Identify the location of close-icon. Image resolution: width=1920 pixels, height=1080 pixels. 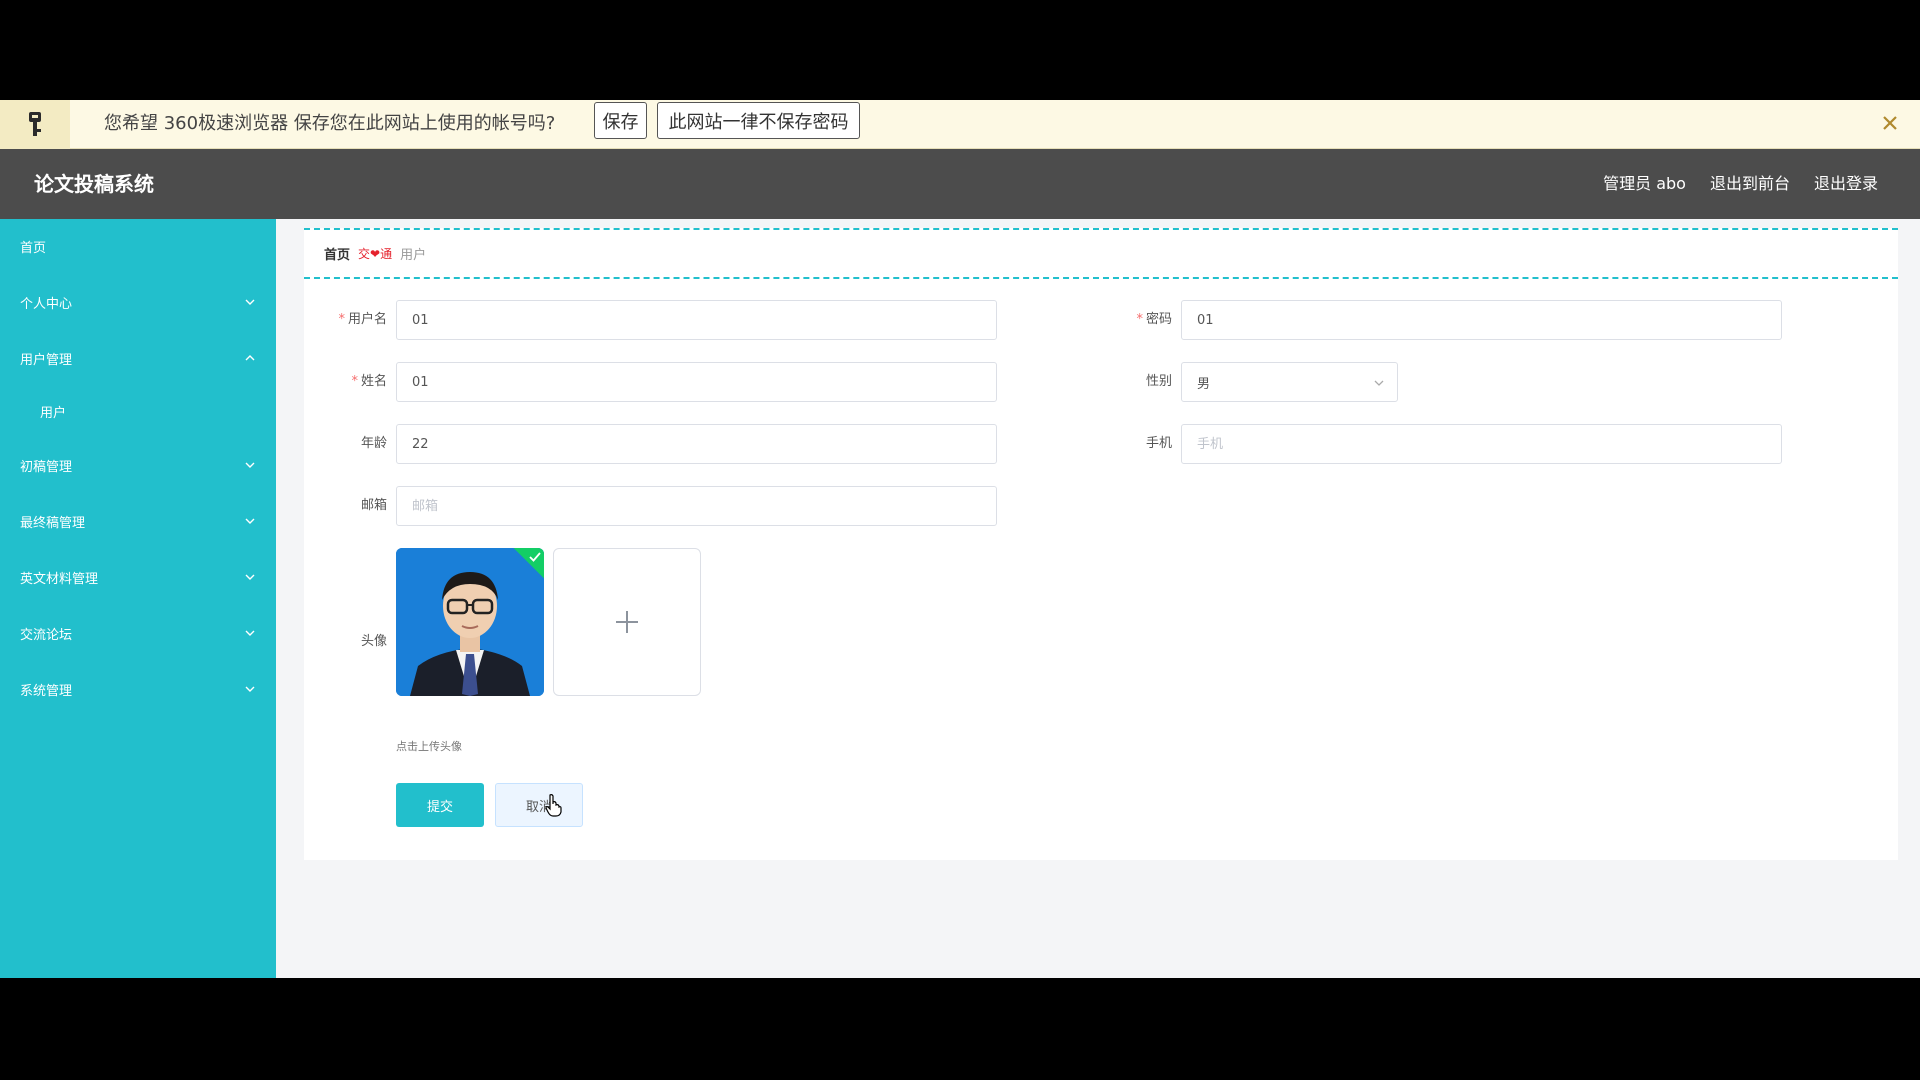
(1890, 123).